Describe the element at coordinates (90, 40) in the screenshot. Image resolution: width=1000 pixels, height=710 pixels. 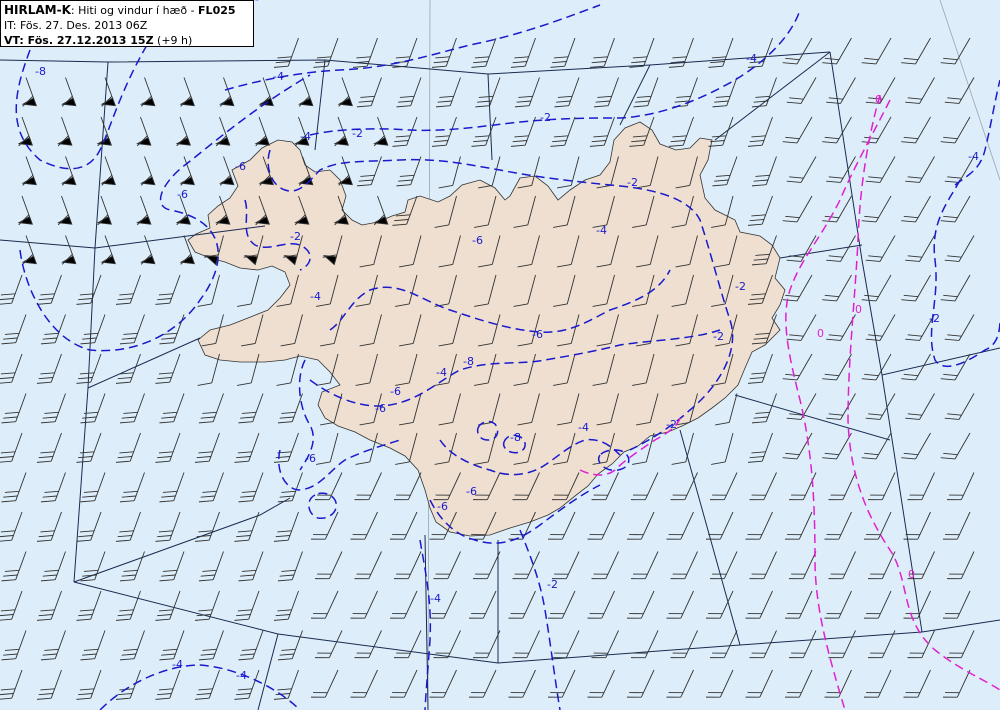
I see `valid-time: Fös. 27.12.2013 15Z` at that location.